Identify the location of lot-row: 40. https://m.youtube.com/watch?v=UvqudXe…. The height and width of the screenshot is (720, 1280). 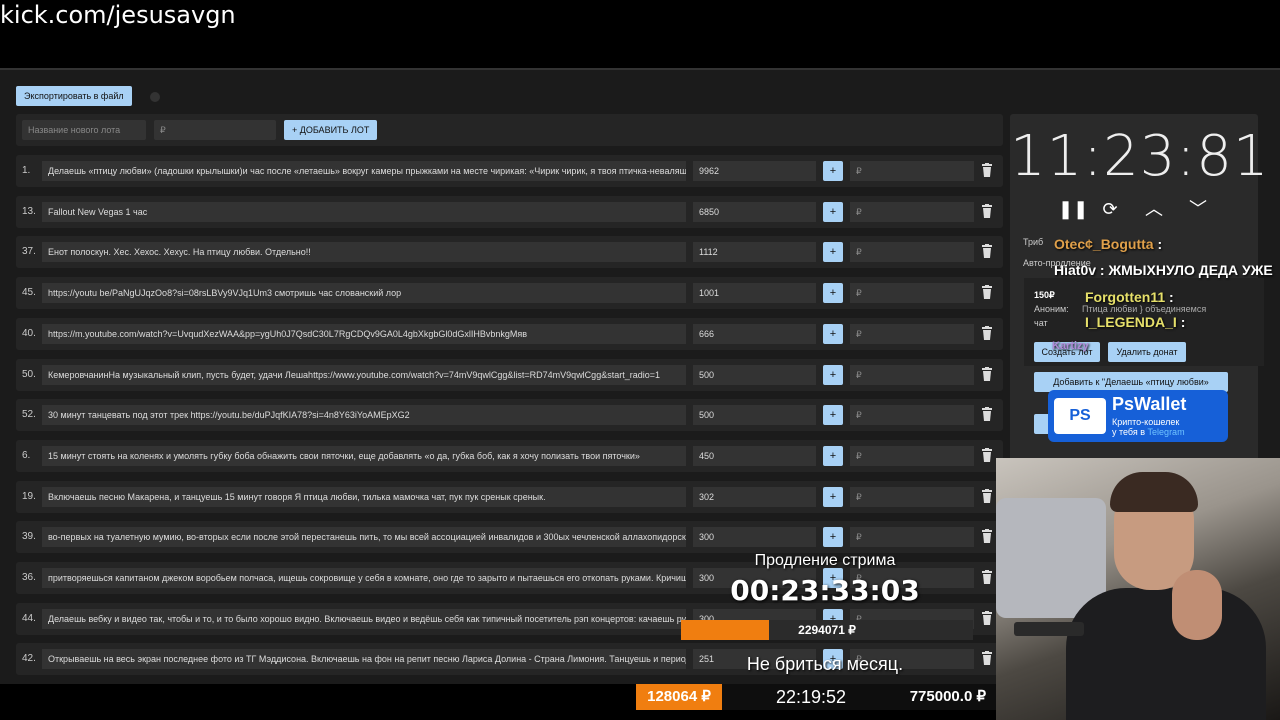
(509, 334).